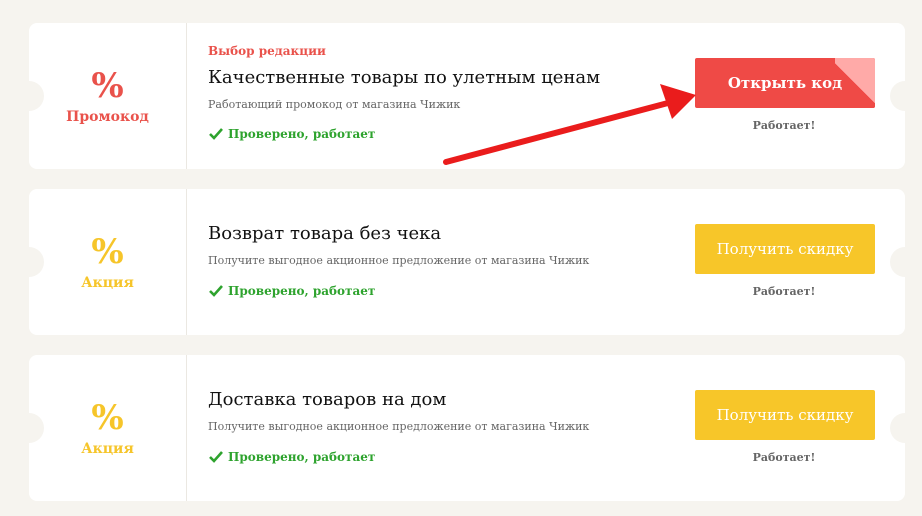 Image resolution: width=922 pixels, height=516 pixels. What do you see at coordinates (327, 399) in the screenshot?
I see `coupon-title: Доставка товаров на дом` at bounding box center [327, 399].